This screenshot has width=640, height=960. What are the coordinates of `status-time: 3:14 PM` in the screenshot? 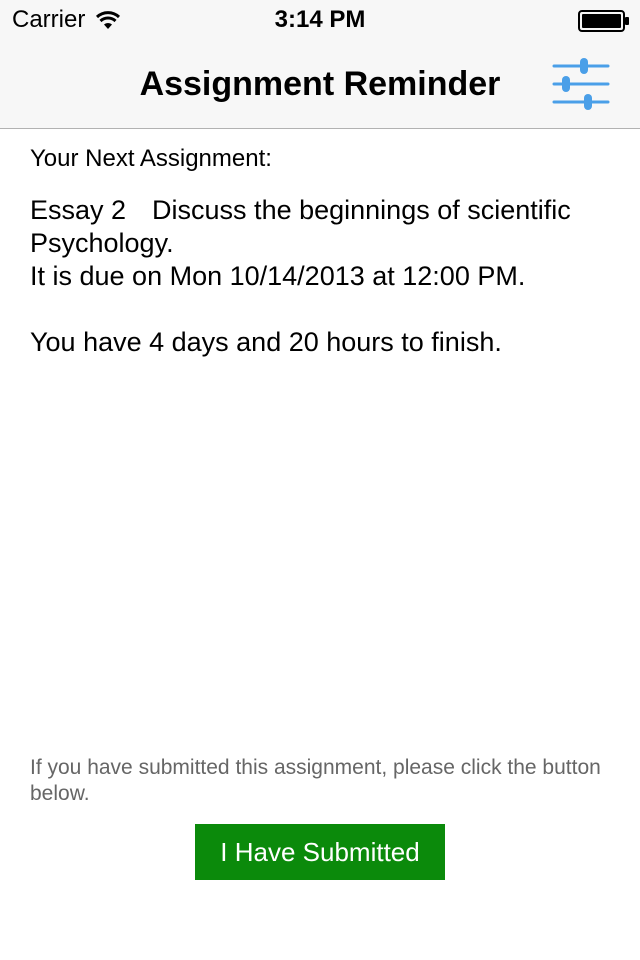 It's located at (320, 19).